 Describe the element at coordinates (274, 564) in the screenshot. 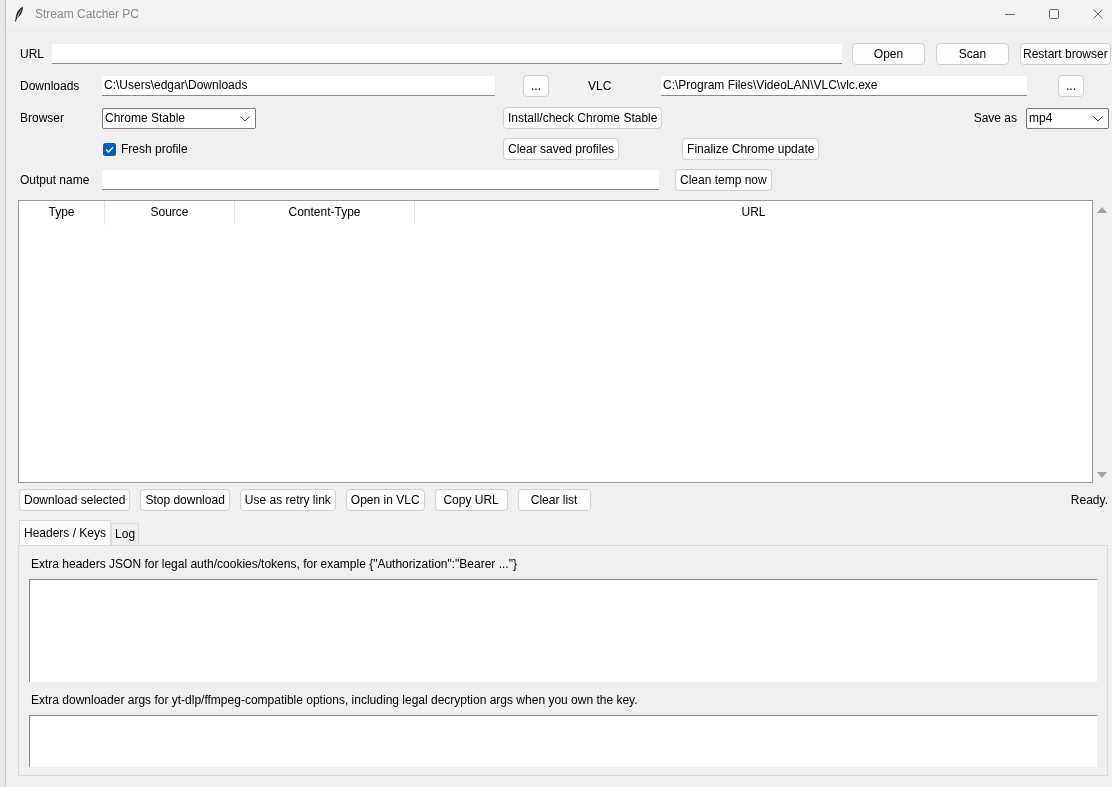

I see `headers-hint-label: Extra headers JSON for legal auth/cookies/tokens, for example {"Authorization":"Bearer ..."}` at that location.